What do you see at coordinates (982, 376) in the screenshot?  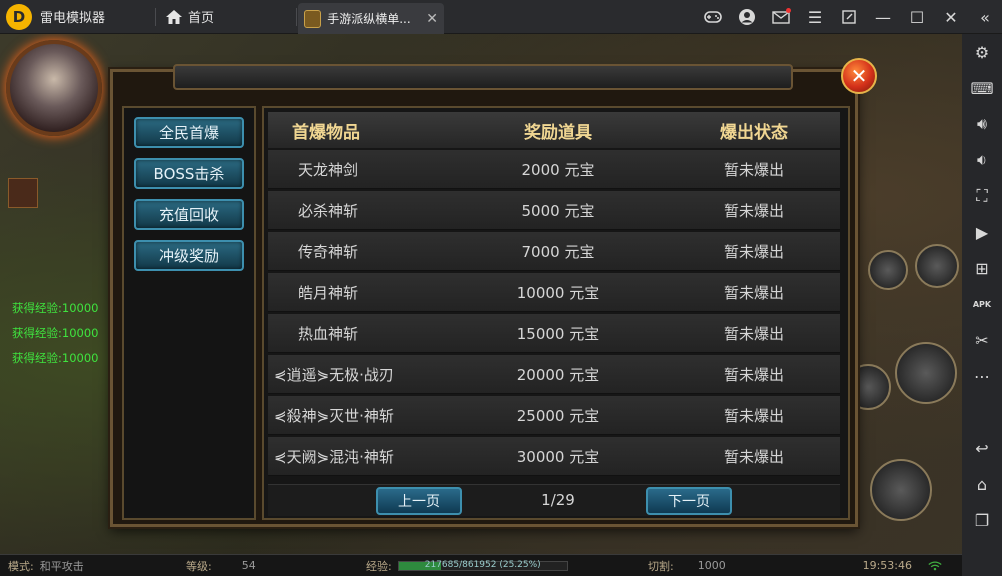 I see `more-icon: ⋯` at bounding box center [982, 376].